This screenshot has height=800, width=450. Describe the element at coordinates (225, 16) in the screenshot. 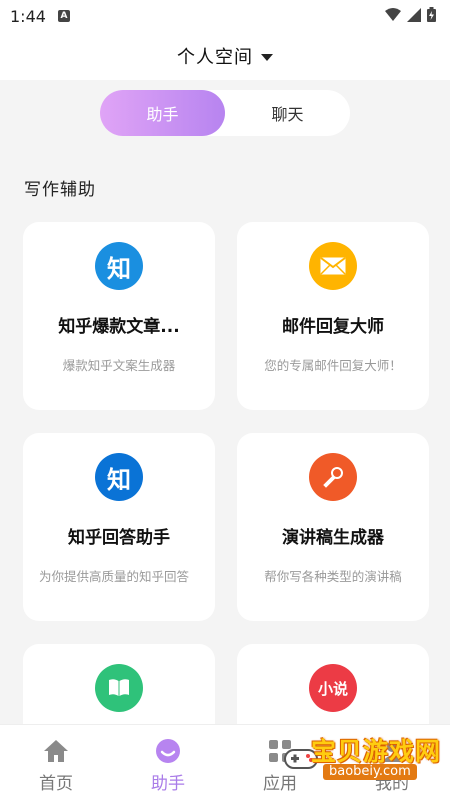

I see `status-bar: 1:44 A` at that location.